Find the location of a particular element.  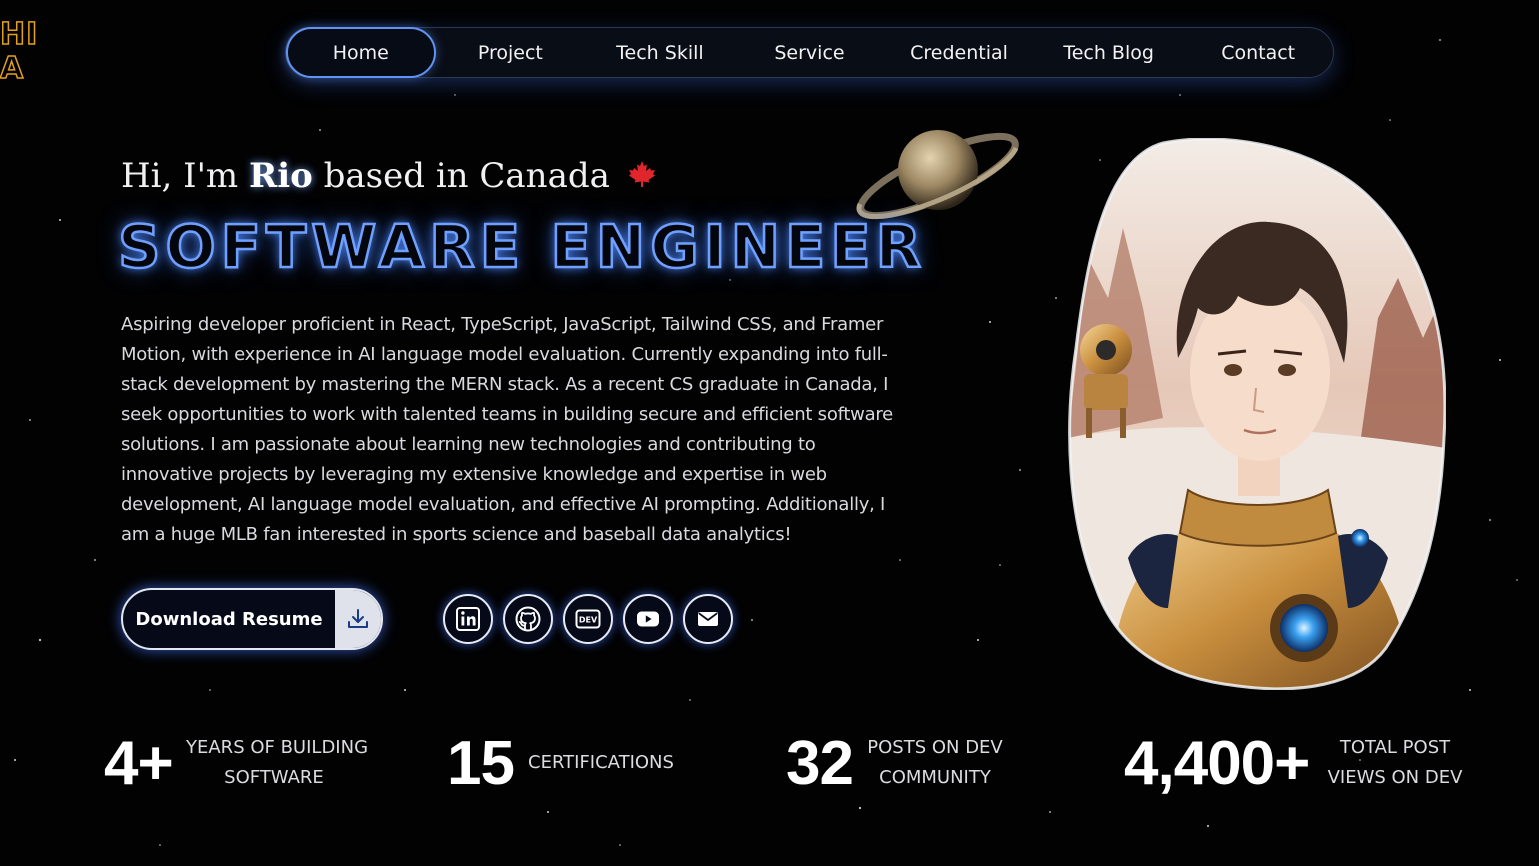

github-icon is located at coordinates (528, 619).